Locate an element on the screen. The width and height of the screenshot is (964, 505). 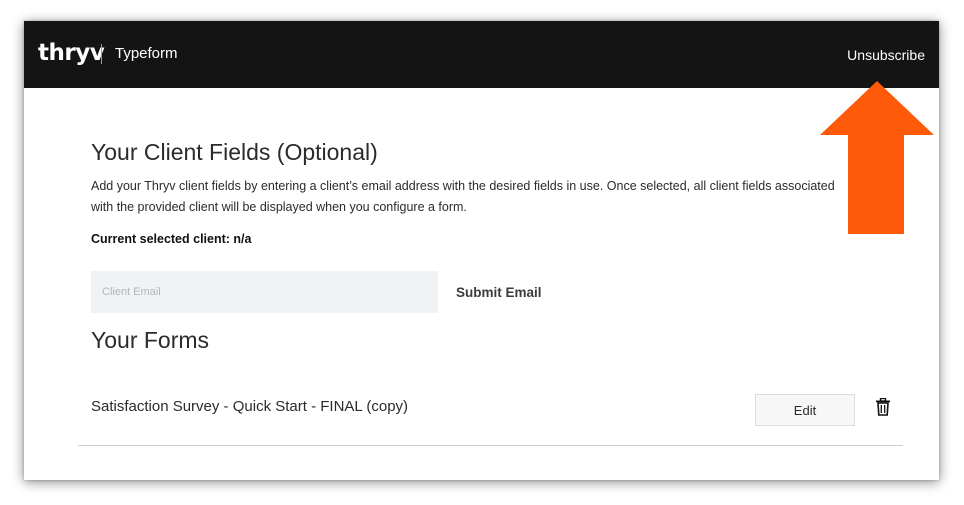
unsubscribe-link: Unsubscribe is located at coordinates (886, 55).